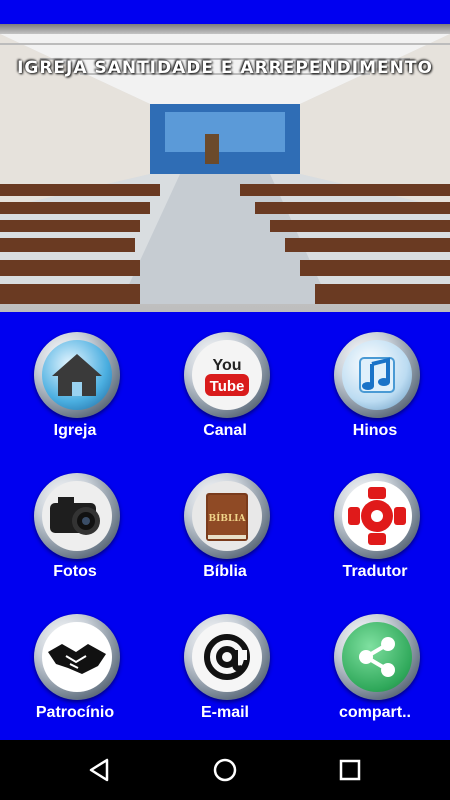  I want to click on igreja-label: Igreja, so click(75, 430).